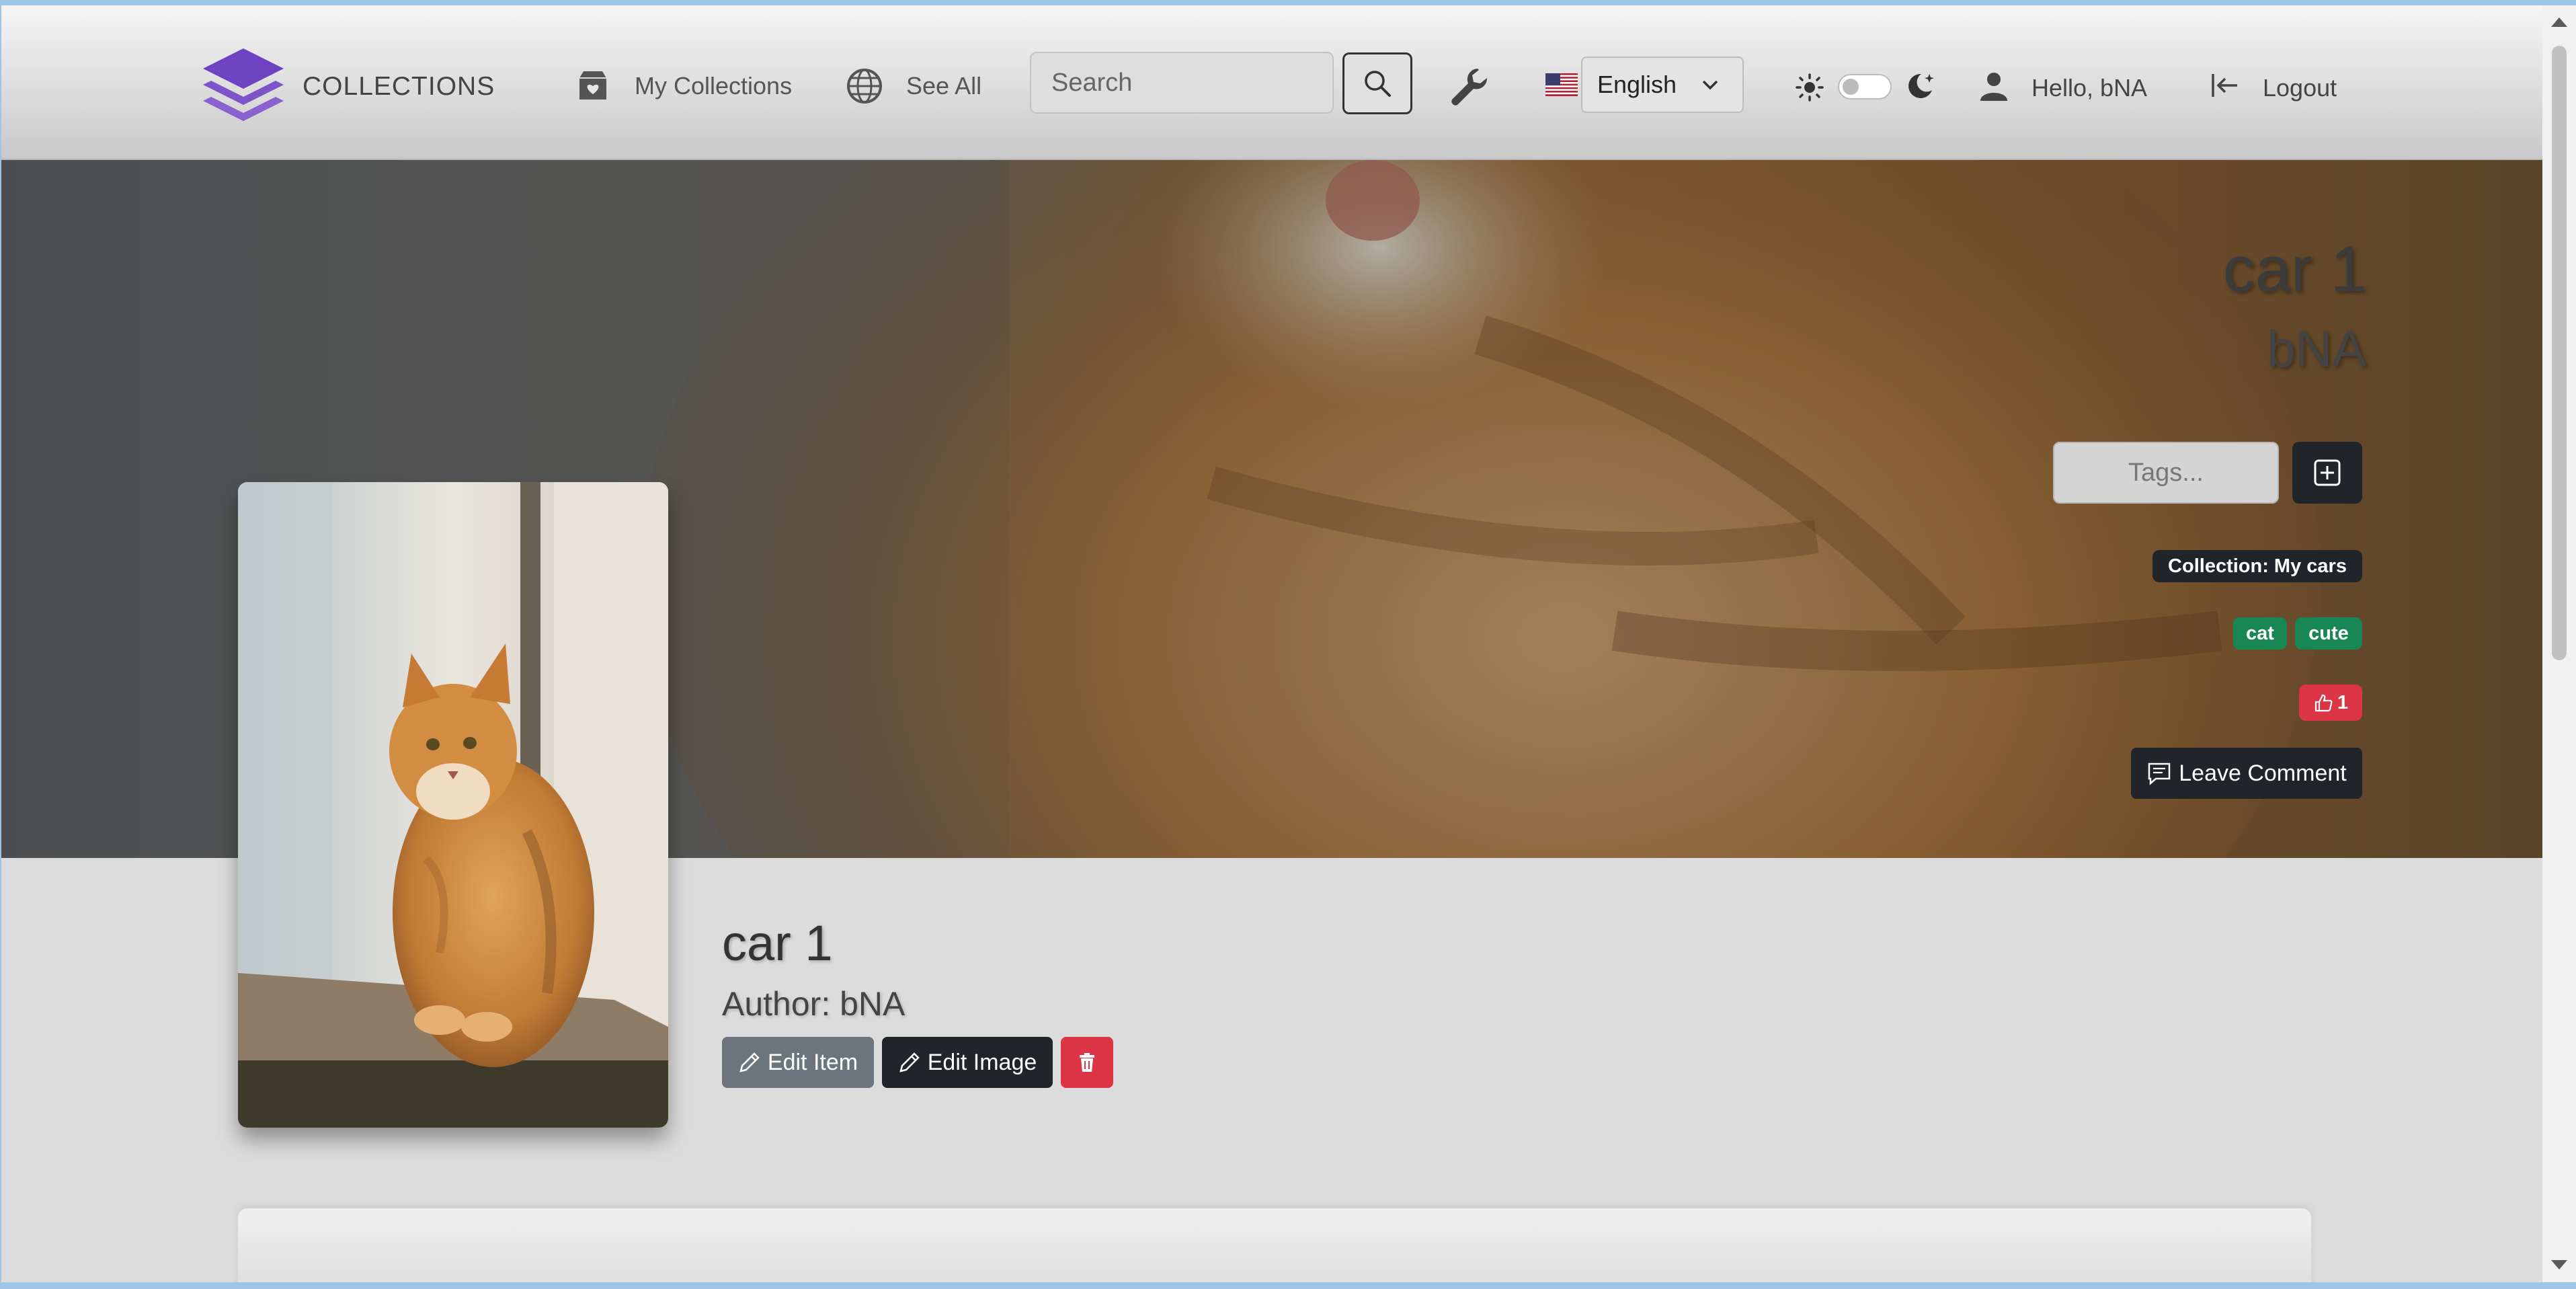  What do you see at coordinates (1921, 86) in the screenshot?
I see `moon-icon` at bounding box center [1921, 86].